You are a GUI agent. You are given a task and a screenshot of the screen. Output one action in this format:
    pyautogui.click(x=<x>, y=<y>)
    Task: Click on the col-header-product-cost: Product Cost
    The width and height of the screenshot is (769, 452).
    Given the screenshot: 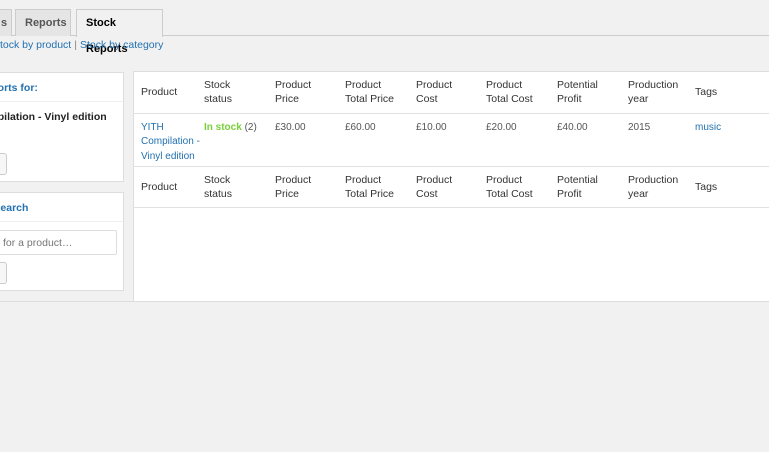 What is the action you would take?
    pyautogui.click(x=451, y=92)
    